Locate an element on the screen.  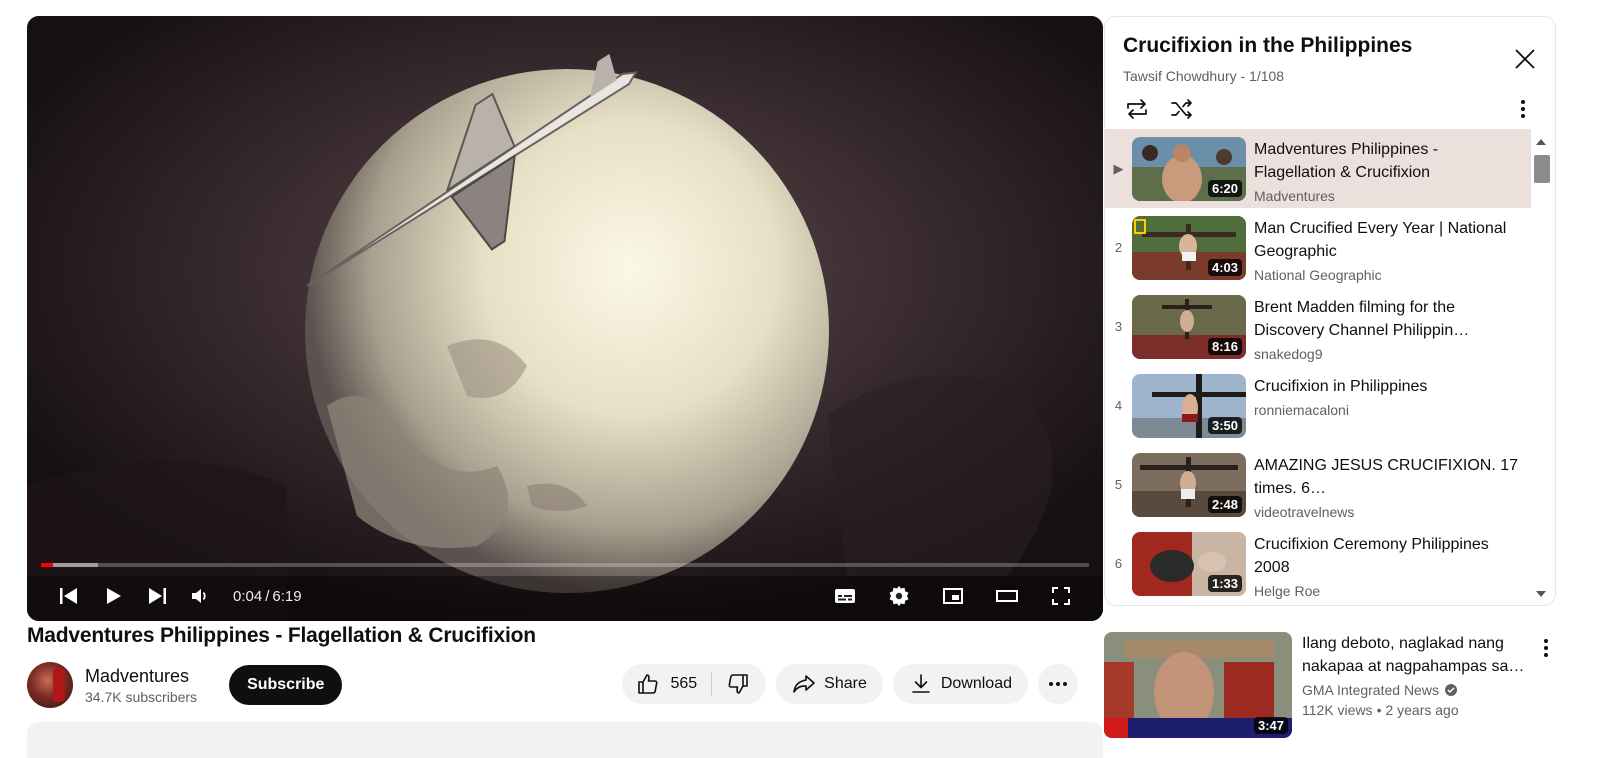
like-dislike-group: 565 is located at coordinates (694, 684).